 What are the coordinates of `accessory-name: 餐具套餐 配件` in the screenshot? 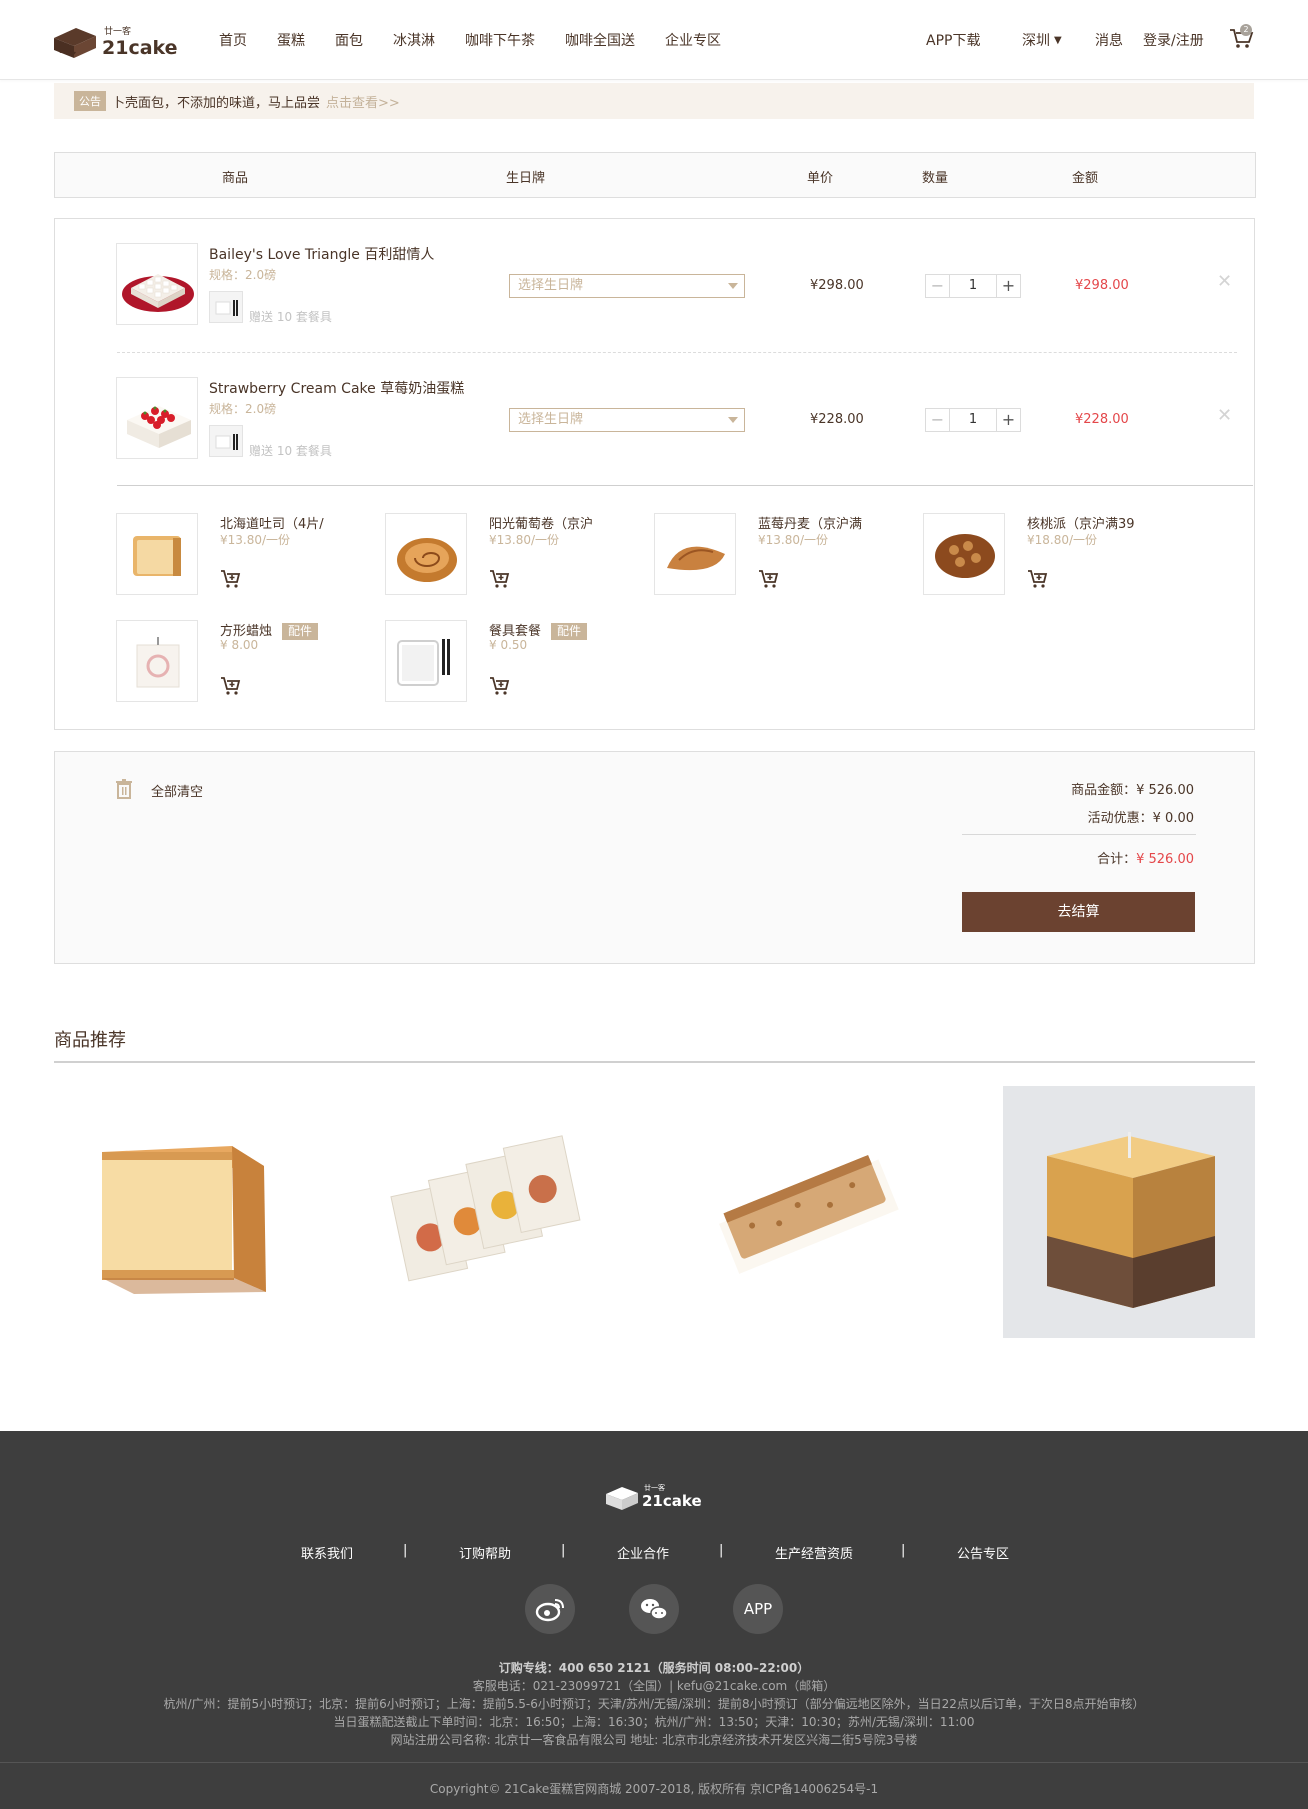 It's located at (564, 630).